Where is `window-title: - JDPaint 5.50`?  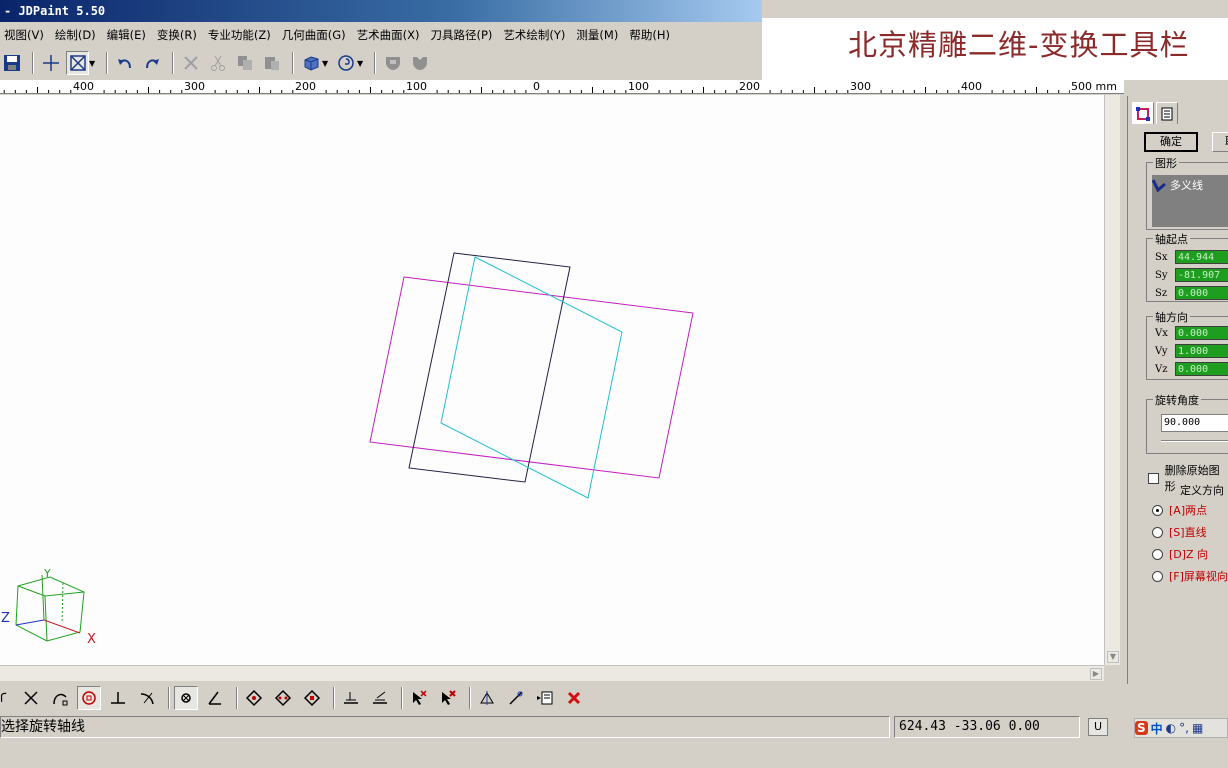 window-title: - JDPaint 5.50 is located at coordinates (55, 11).